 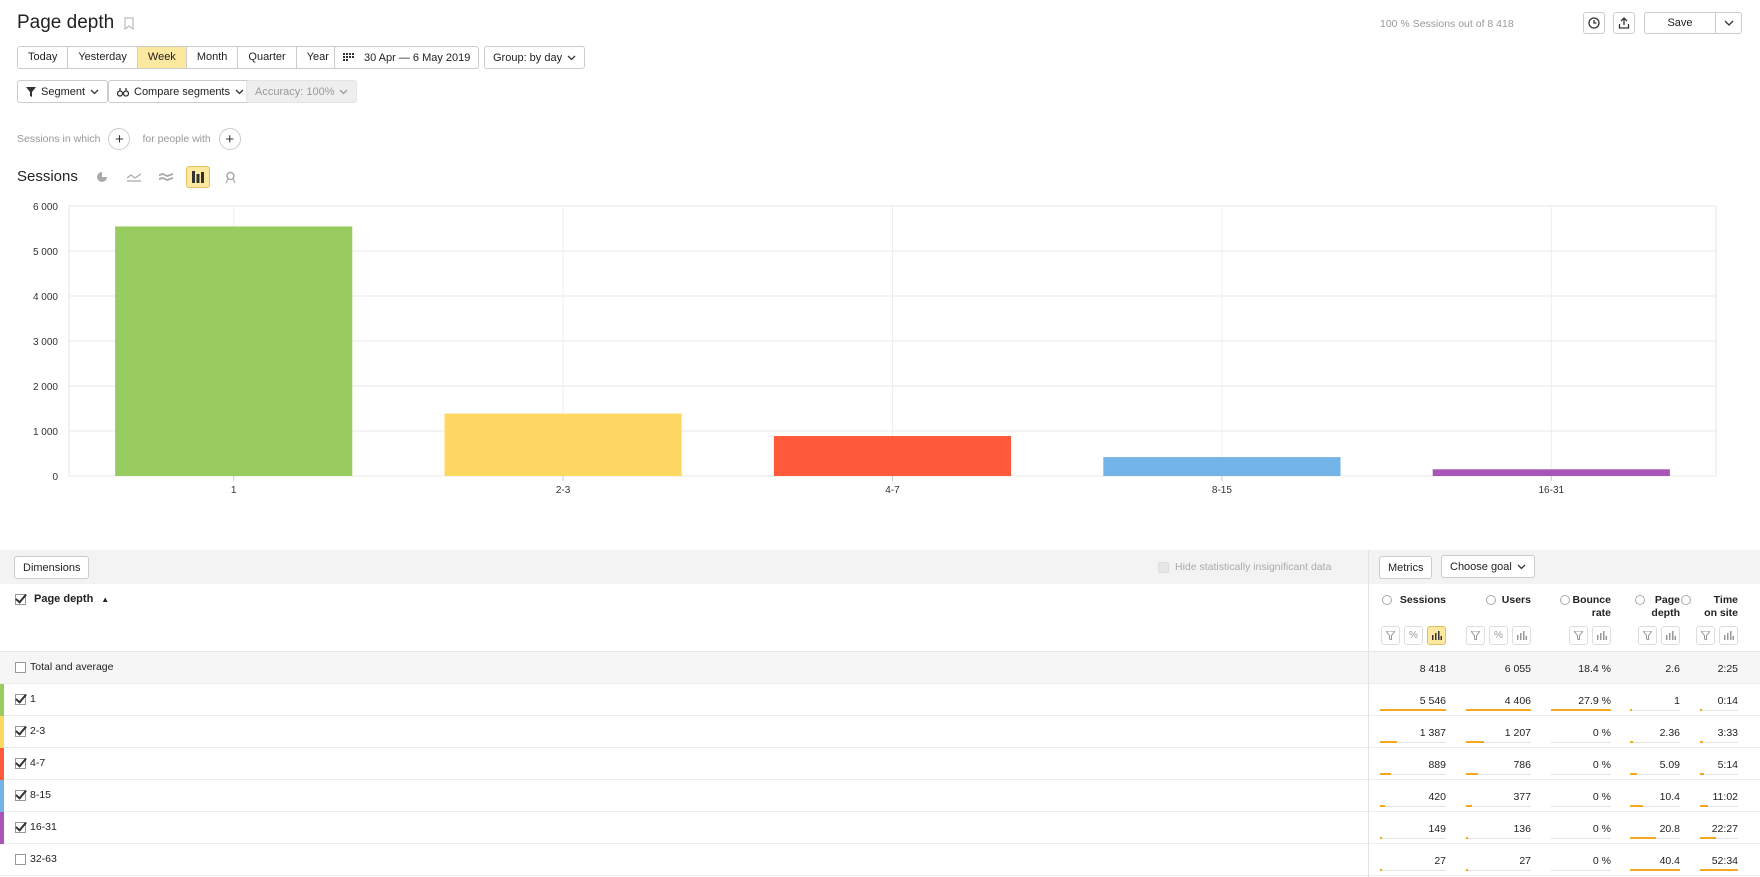 What do you see at coordinates (162, 57) in the screenshot?
I see `period-week: Week` at bounding box center [162, 57].